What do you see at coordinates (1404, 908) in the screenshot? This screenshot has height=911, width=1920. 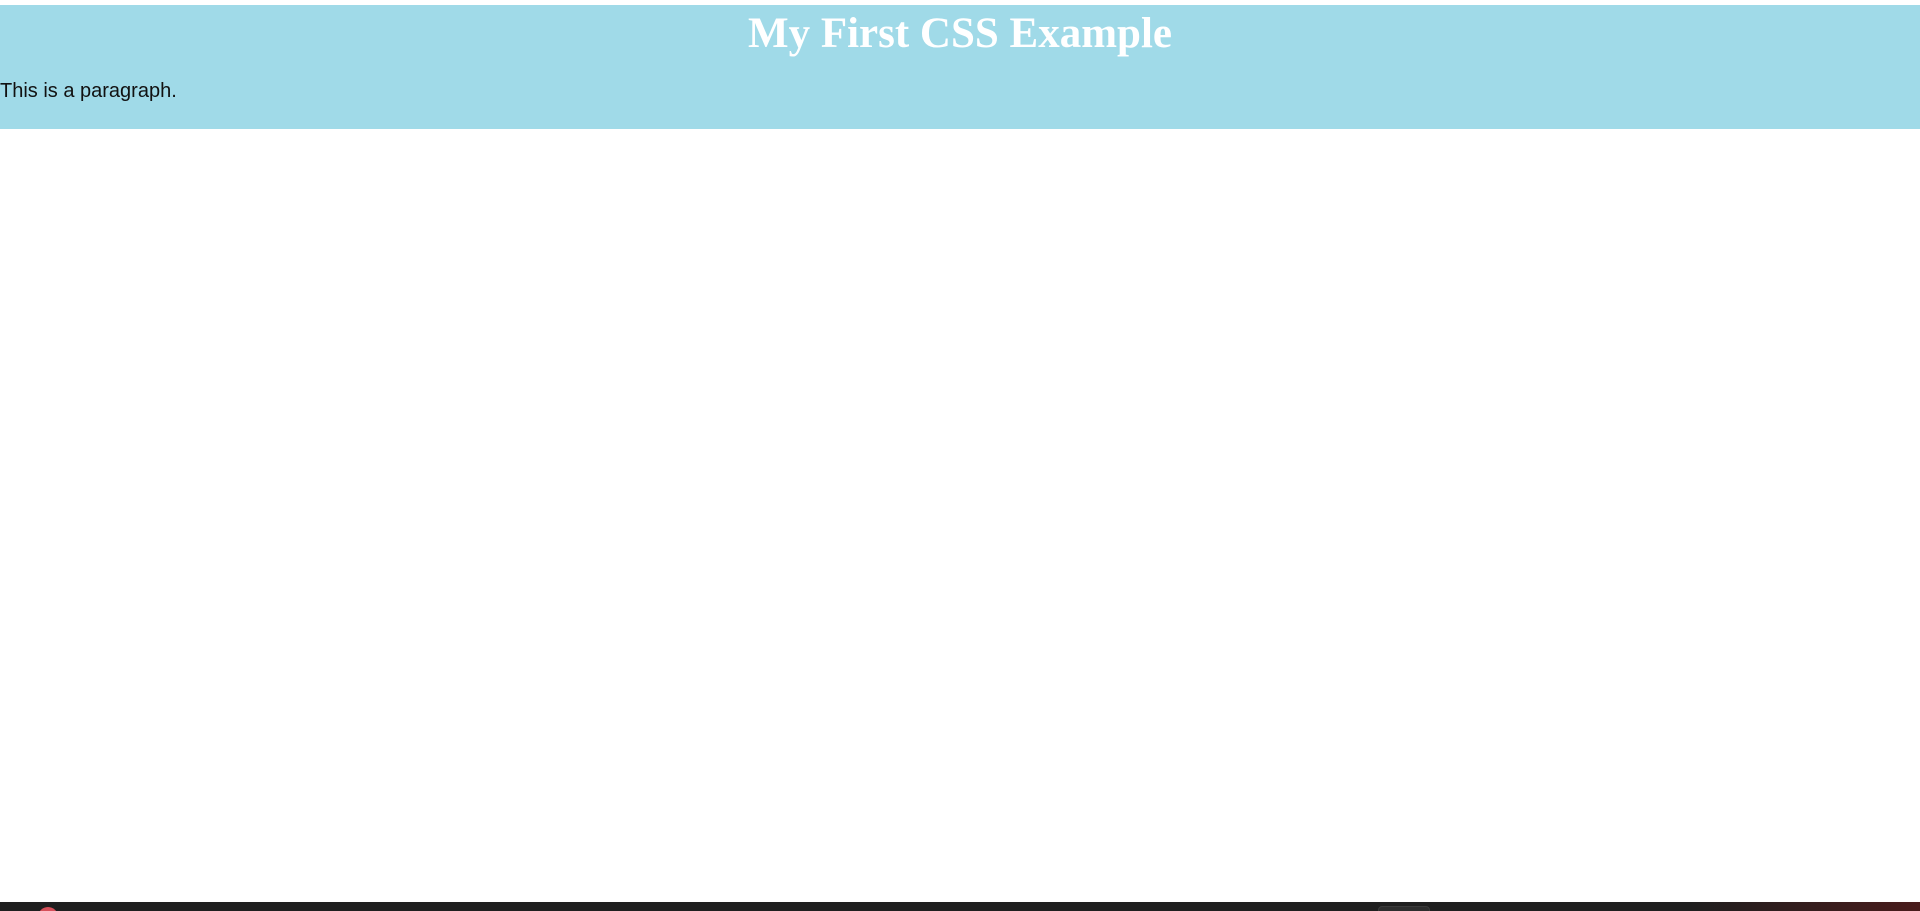 I see `taskbar-tray-button-icon` at bounding box center [1404, 908].